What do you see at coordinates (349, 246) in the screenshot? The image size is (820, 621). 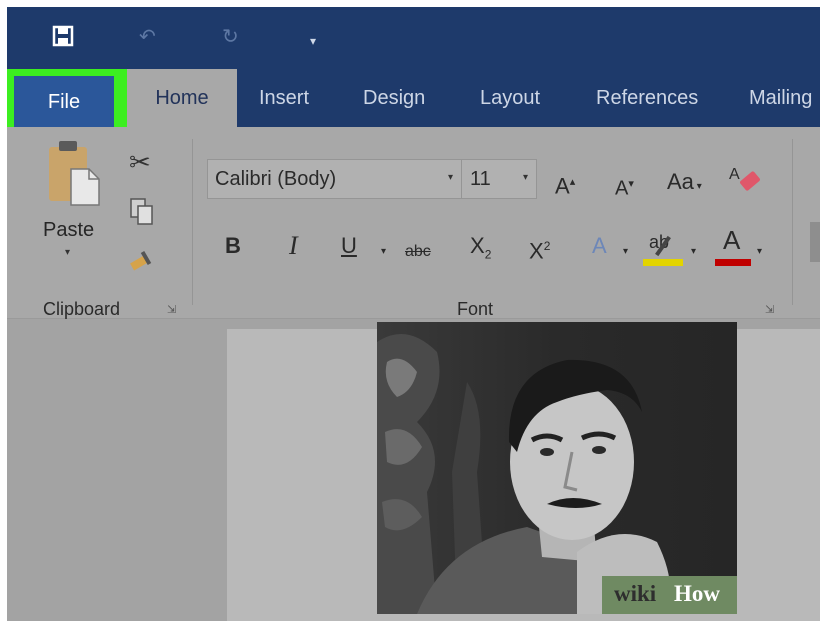 I see `underline-button: U` at bounding box center [349, 246].